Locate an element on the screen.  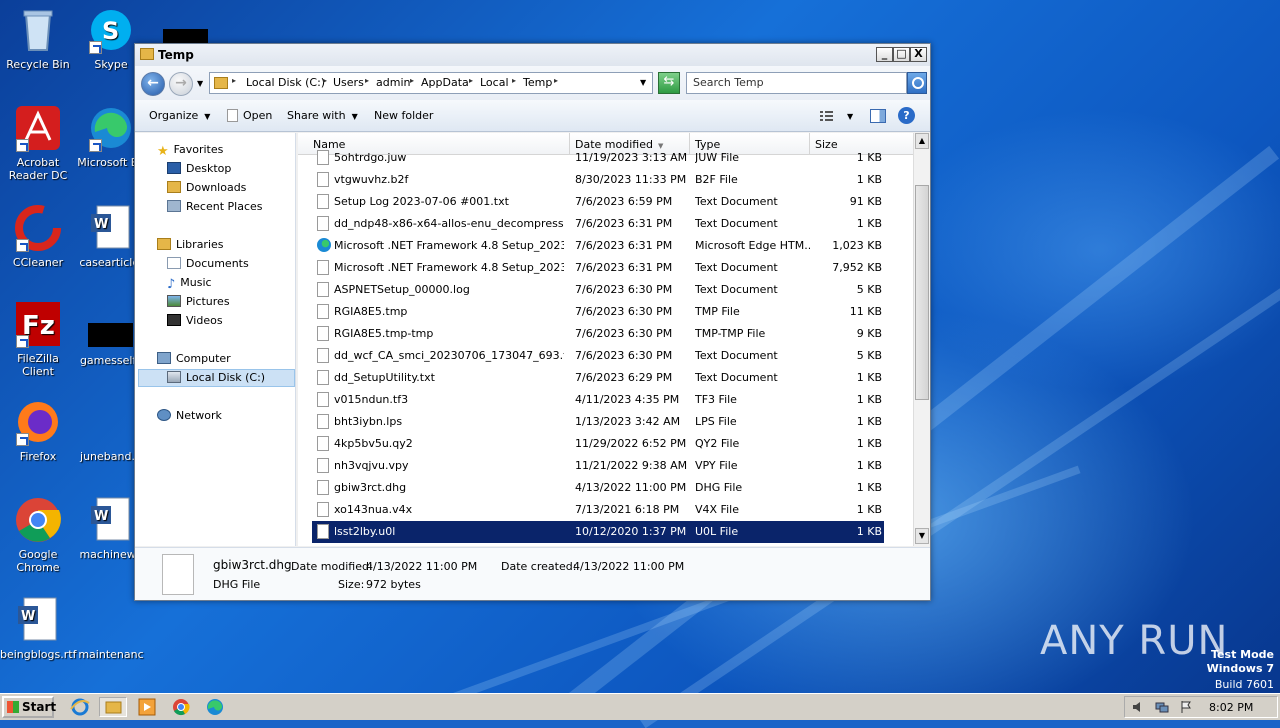
breadcrumb-users: Users is located at coordinates (348, 82).